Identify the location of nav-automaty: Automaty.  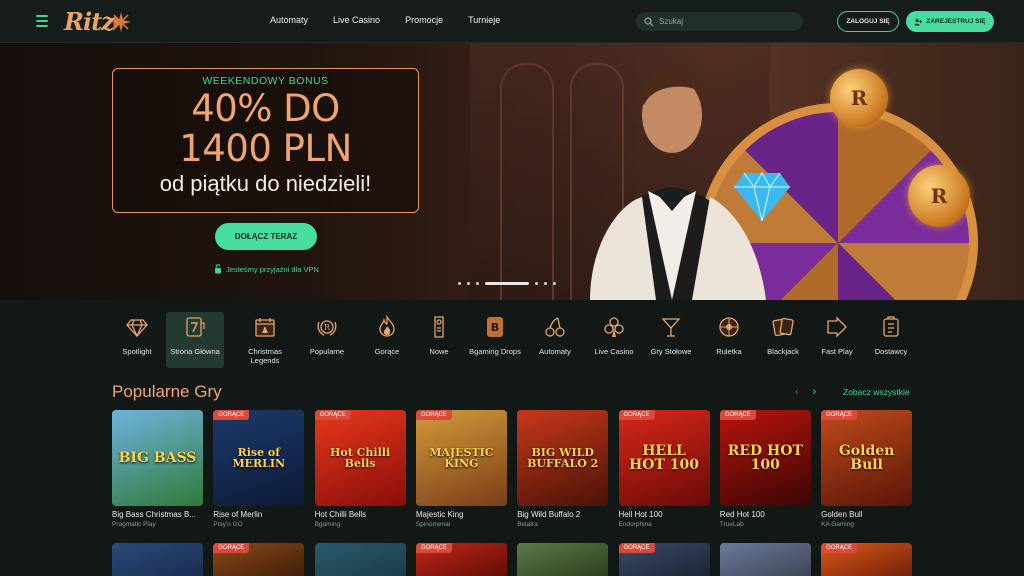
(289, 20).